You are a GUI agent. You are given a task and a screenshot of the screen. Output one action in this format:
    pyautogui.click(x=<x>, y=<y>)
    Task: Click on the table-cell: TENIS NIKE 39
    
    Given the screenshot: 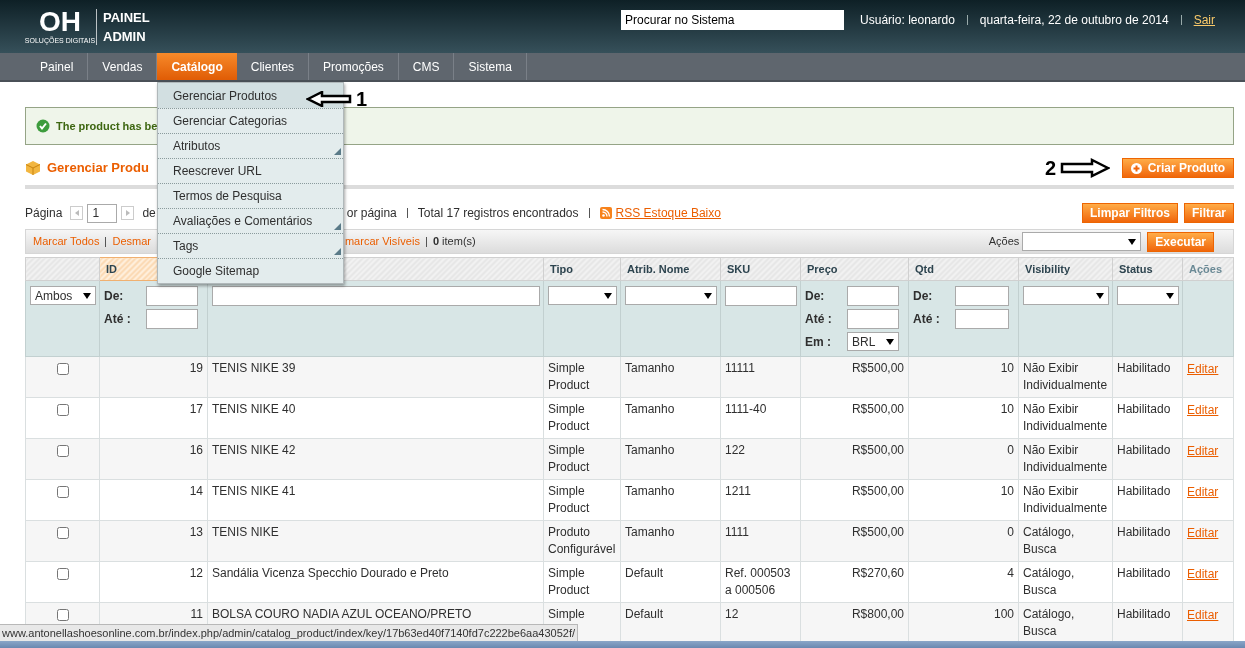 What is the action you would take?
    pyautogui.click(x=375, y=377)
    